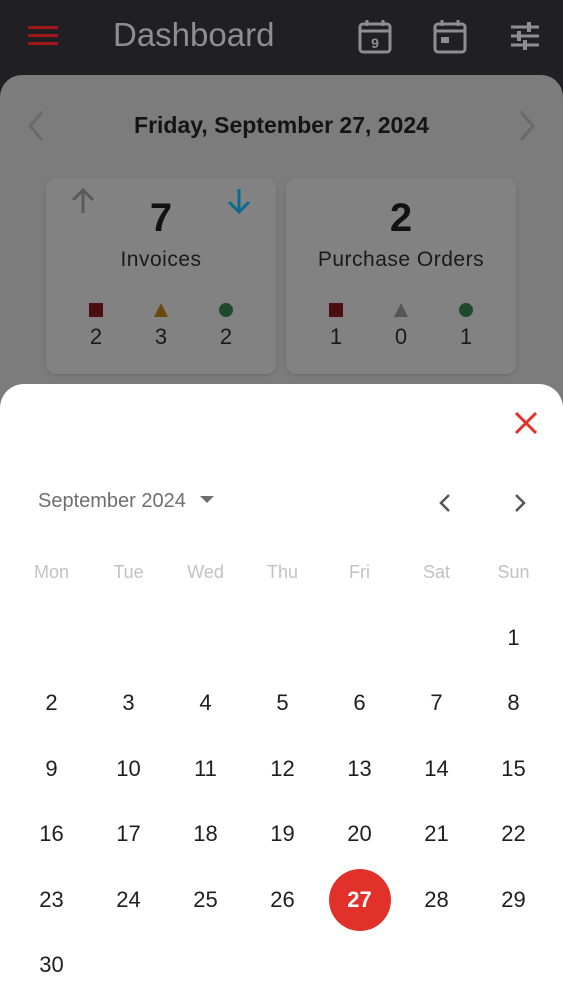 This screenshot has height=1000, width=563. What do you see at coordinates (205, 900) in the screenshot?
I see `calendar-day: 25` at bounding box center [205, 900].